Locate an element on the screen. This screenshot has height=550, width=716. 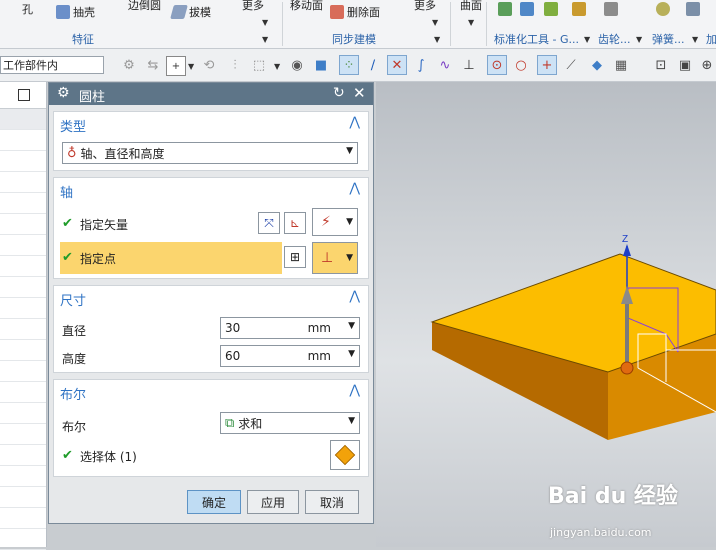
ribbon-more-sync: 更多 is located at coordinates (425, 6).